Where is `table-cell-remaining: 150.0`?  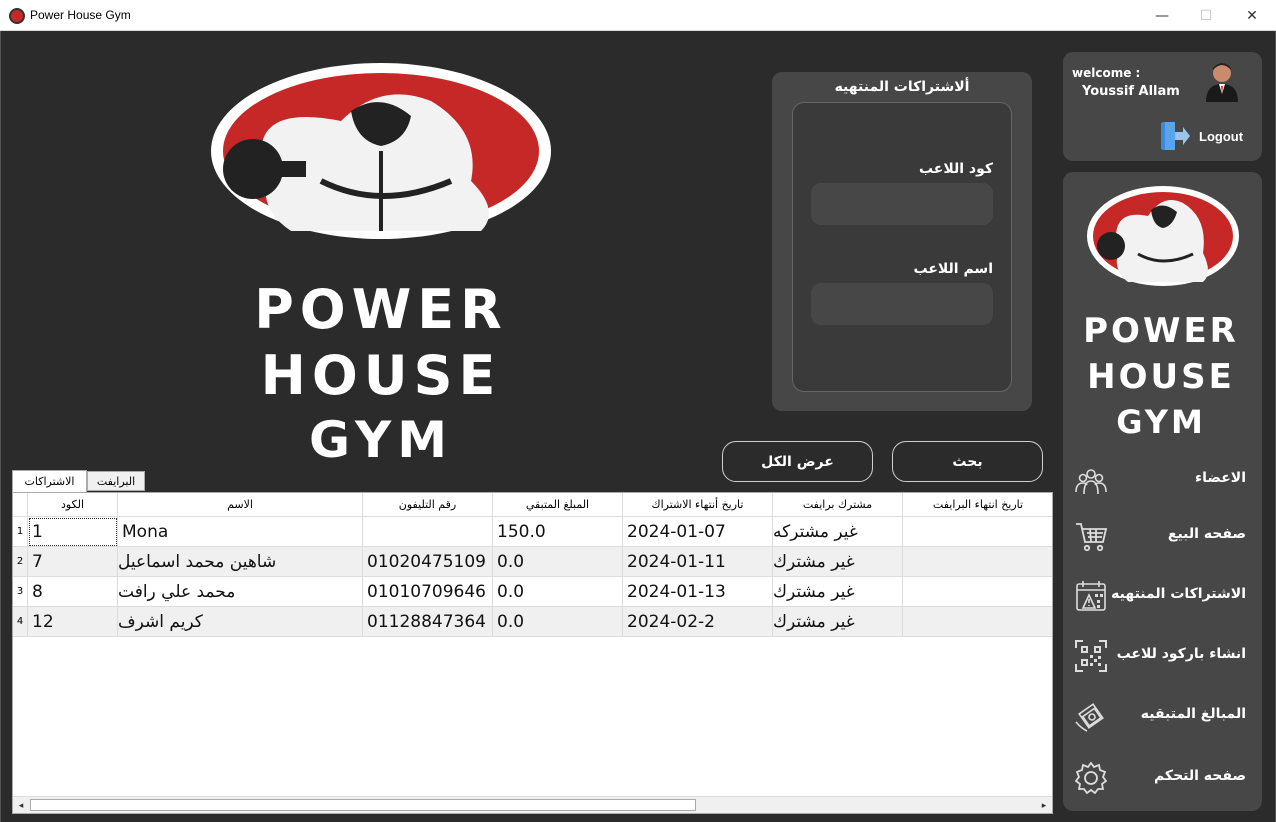 table-cell-remaining: 150.0 is located at coordinates (558, 532).